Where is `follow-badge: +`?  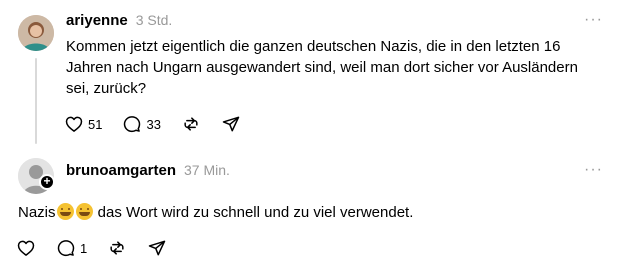
follow-badge: + is located at coordinates (47, 182).